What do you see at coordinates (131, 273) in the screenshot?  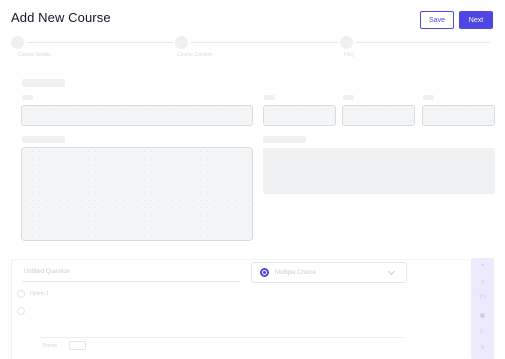 I see `question-title-input: Untitled Question` at bounding box center [131, 273].